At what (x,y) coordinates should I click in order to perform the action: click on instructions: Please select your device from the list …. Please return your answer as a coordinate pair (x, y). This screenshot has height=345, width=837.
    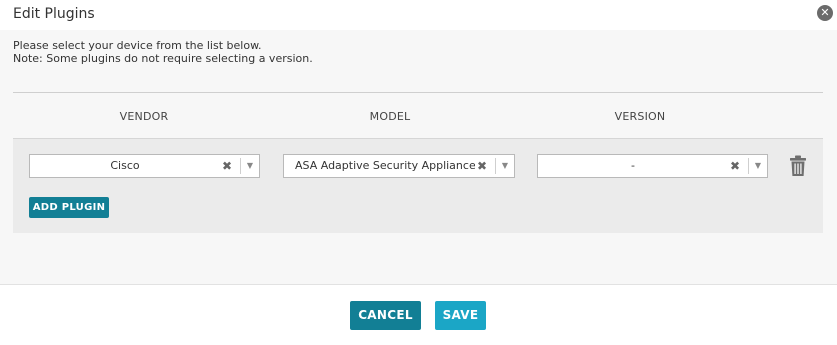
    Looking at the image, I should click on (163, 52).